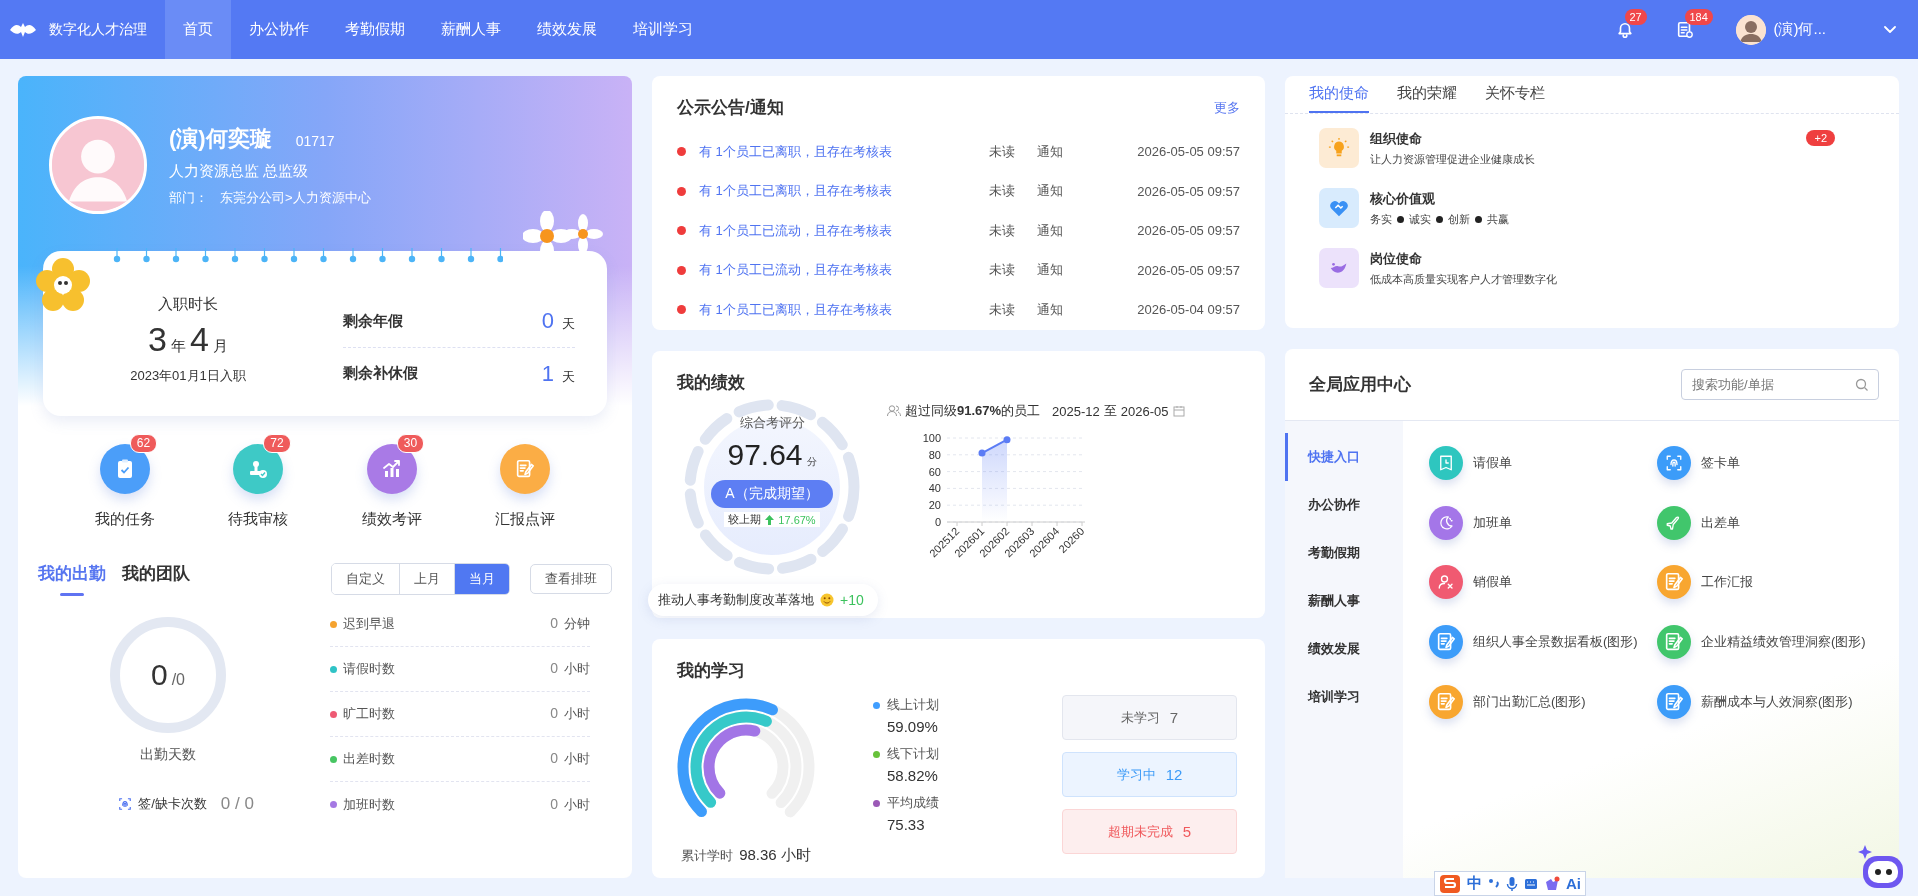 The width and height of the screenshot is (1918, 896). Describe the element at coordinates (852, 600) in the screenshot. I see `achievement-points: +10` at that location.